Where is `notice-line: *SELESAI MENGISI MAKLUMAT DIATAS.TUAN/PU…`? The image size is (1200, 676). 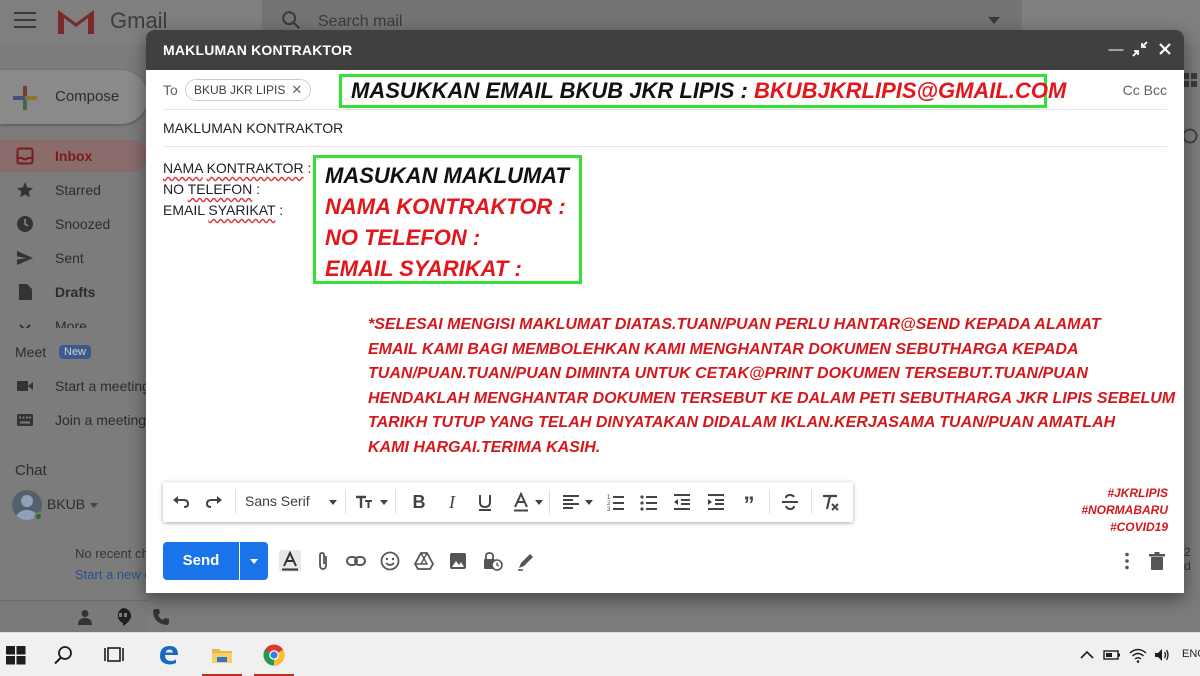
notice-line: *SELESAI MENGISI MAKLUMAT DIATAS.TUAN/PU… is located at coordinates (734, 324).